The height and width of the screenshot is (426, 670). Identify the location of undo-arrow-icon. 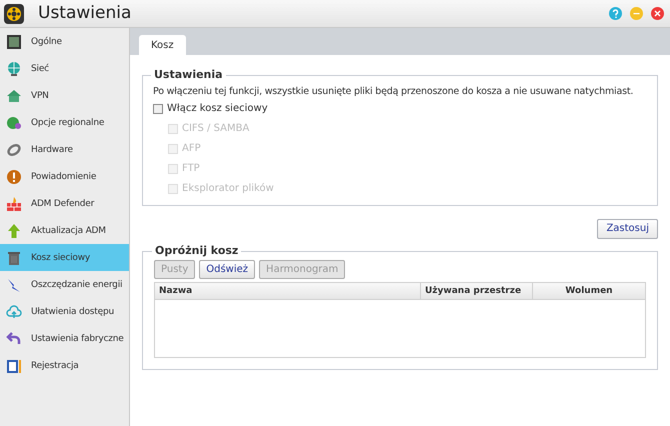
(14, 338).